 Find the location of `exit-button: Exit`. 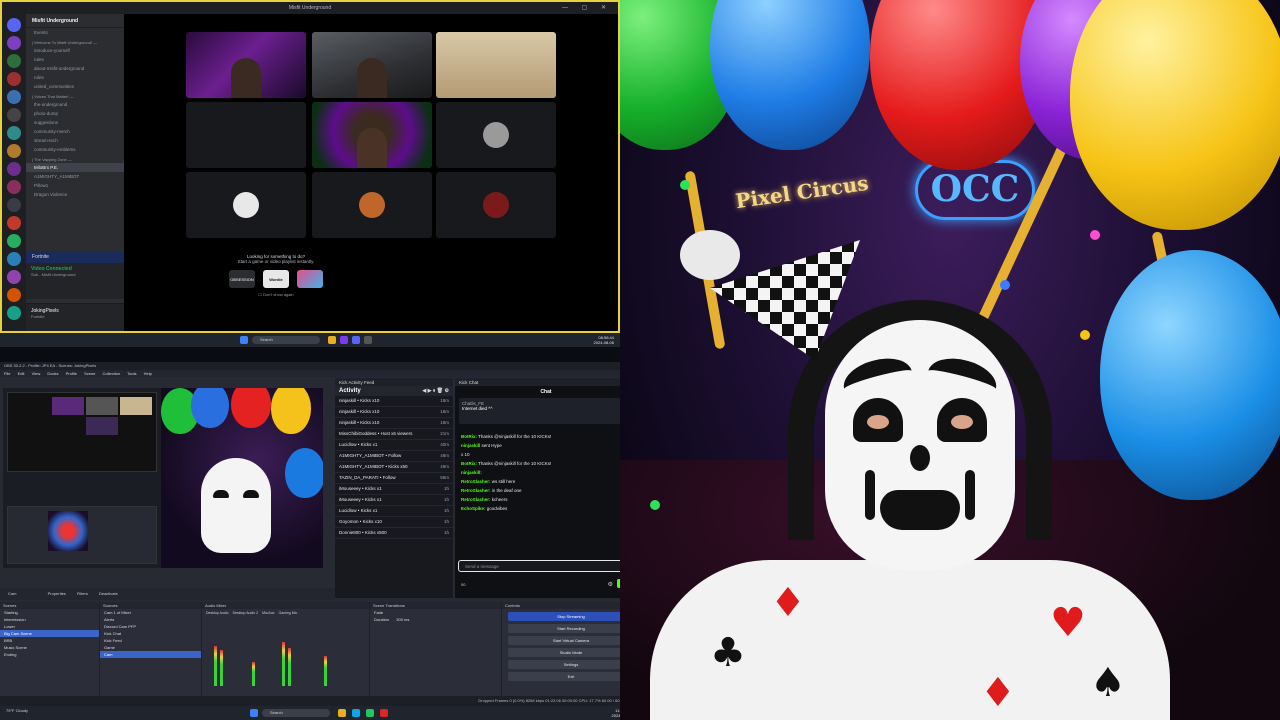

exit-button: Exit is located at coordinates (571, 676).